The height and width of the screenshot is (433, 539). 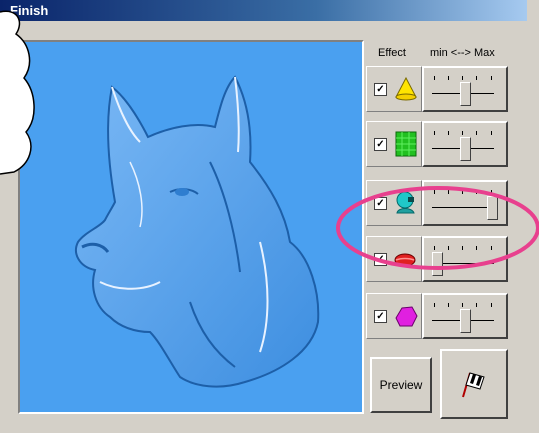 I want to click on teal-head-icon, so click(x=405, y=202).